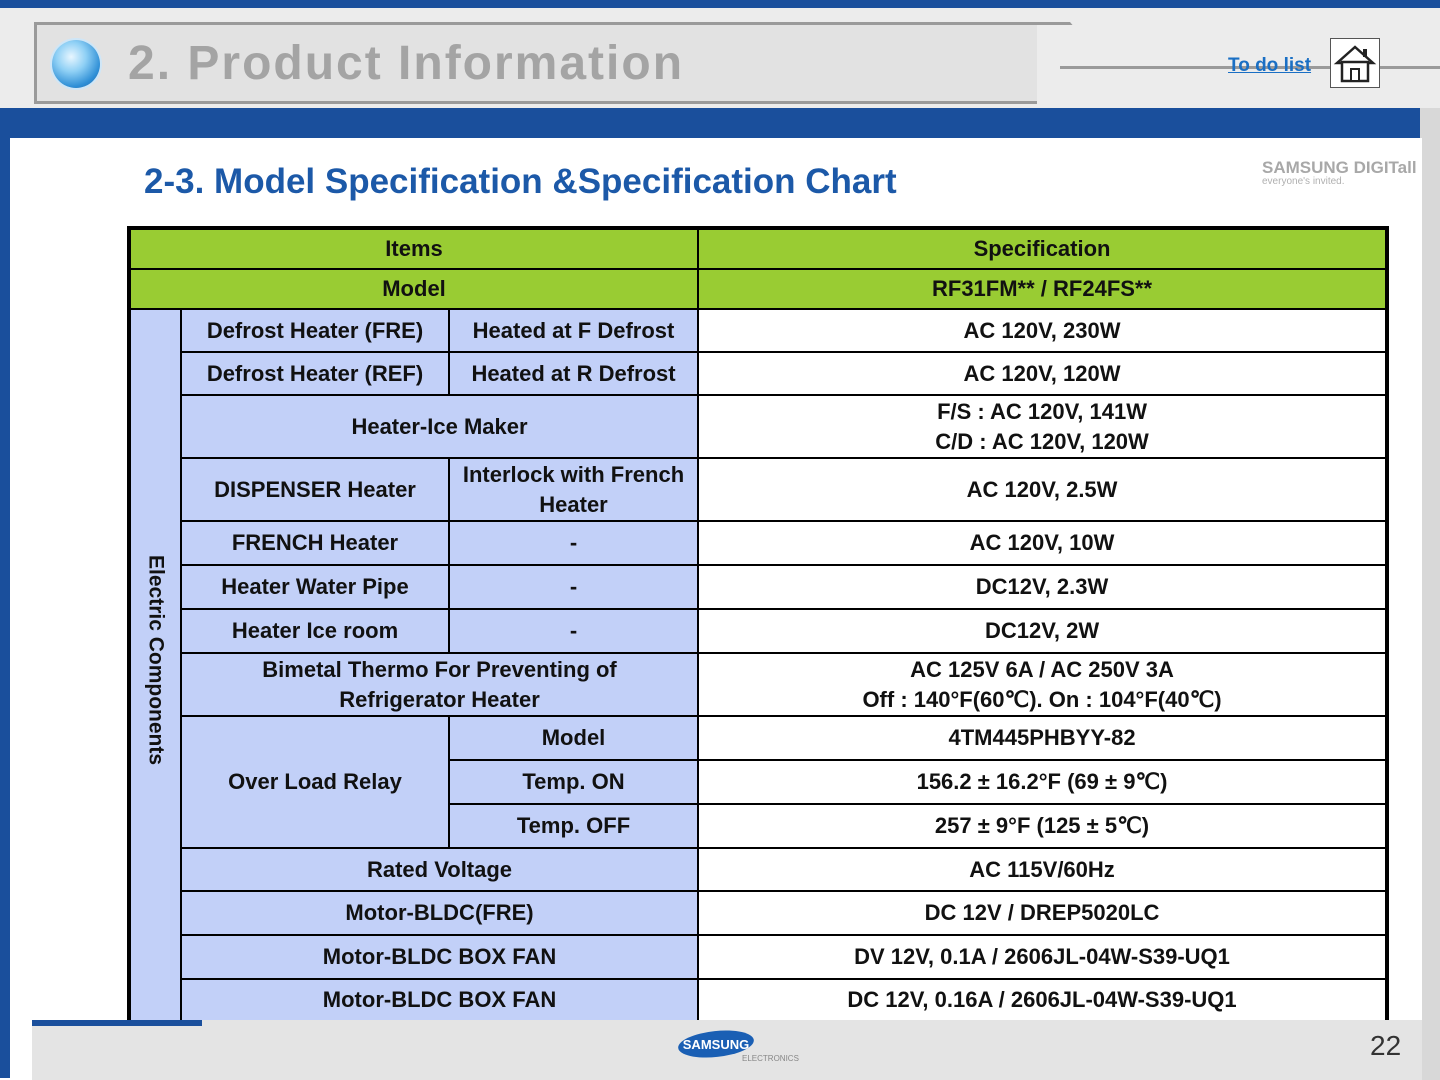 The image size is (1440, 1080). What do you see at coordinates (1043, 826) in the screenshot?
I see `spec-cell: 257 ± 9°F (125 ± 5℃)` at bounding box center [1043, 826].